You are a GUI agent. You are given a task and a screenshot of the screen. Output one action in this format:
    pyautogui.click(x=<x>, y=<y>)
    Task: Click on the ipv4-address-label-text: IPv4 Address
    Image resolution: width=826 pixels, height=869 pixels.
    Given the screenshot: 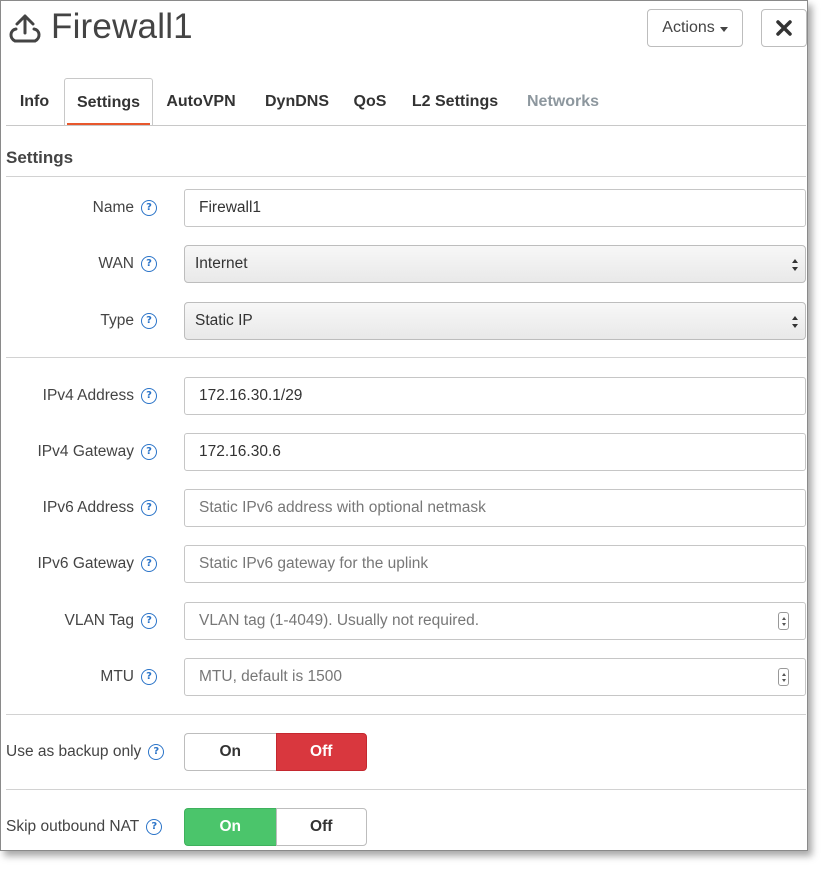 What is the action you would take?
    pyautogui.click(x=88, y=395)
    